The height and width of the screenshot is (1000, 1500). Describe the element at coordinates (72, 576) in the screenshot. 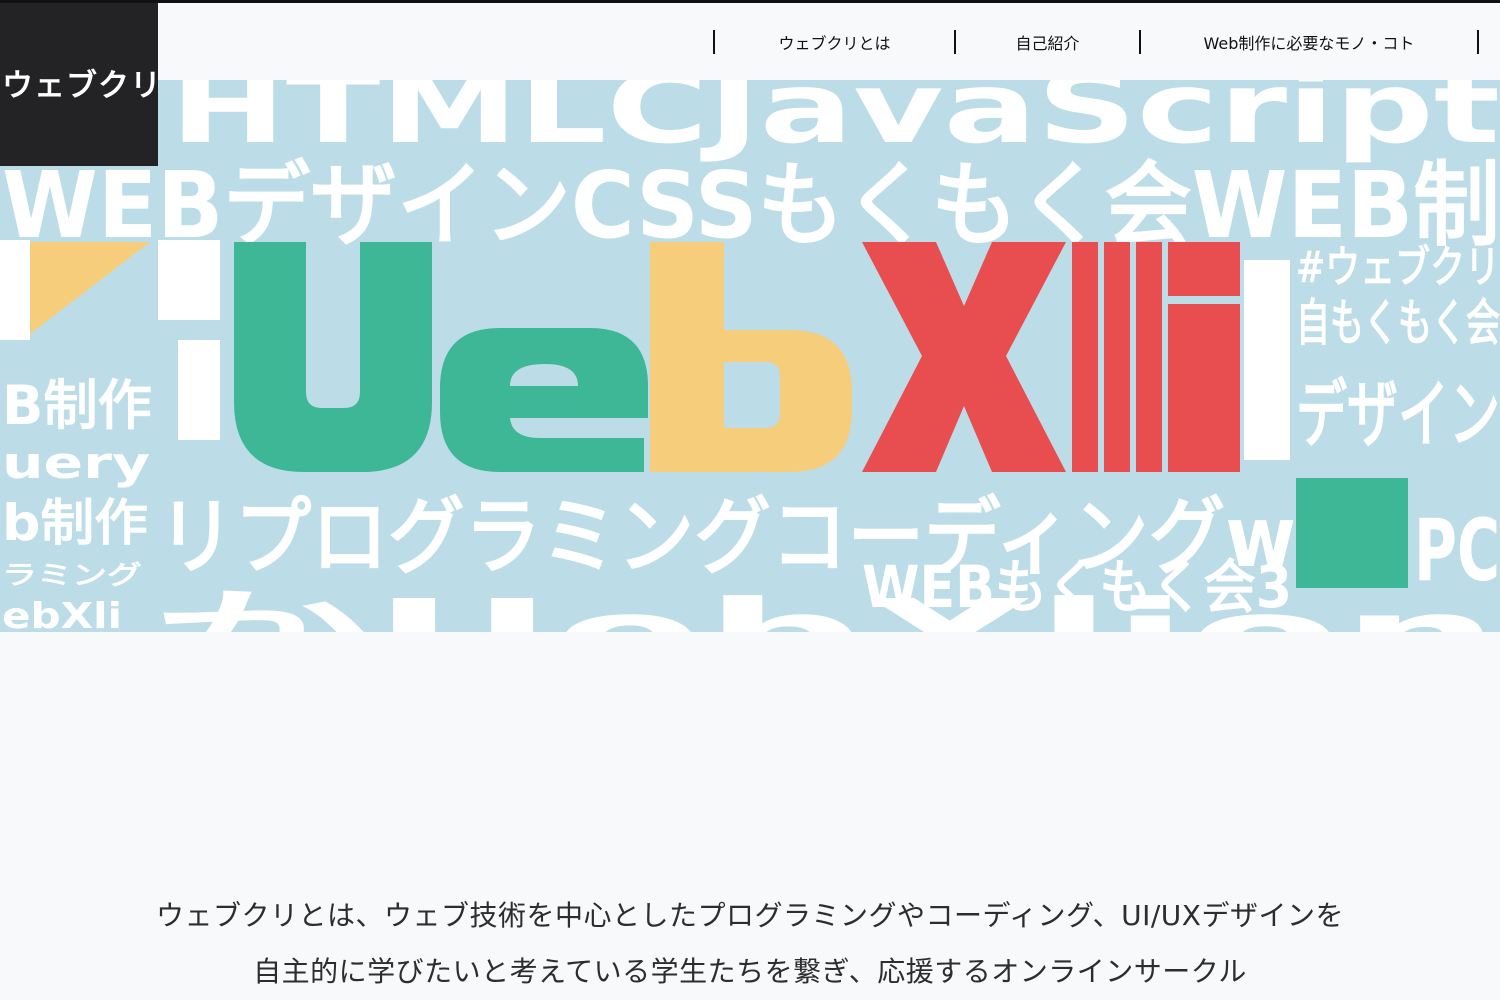

I see `bg-word-left4: ラミング` at that location.